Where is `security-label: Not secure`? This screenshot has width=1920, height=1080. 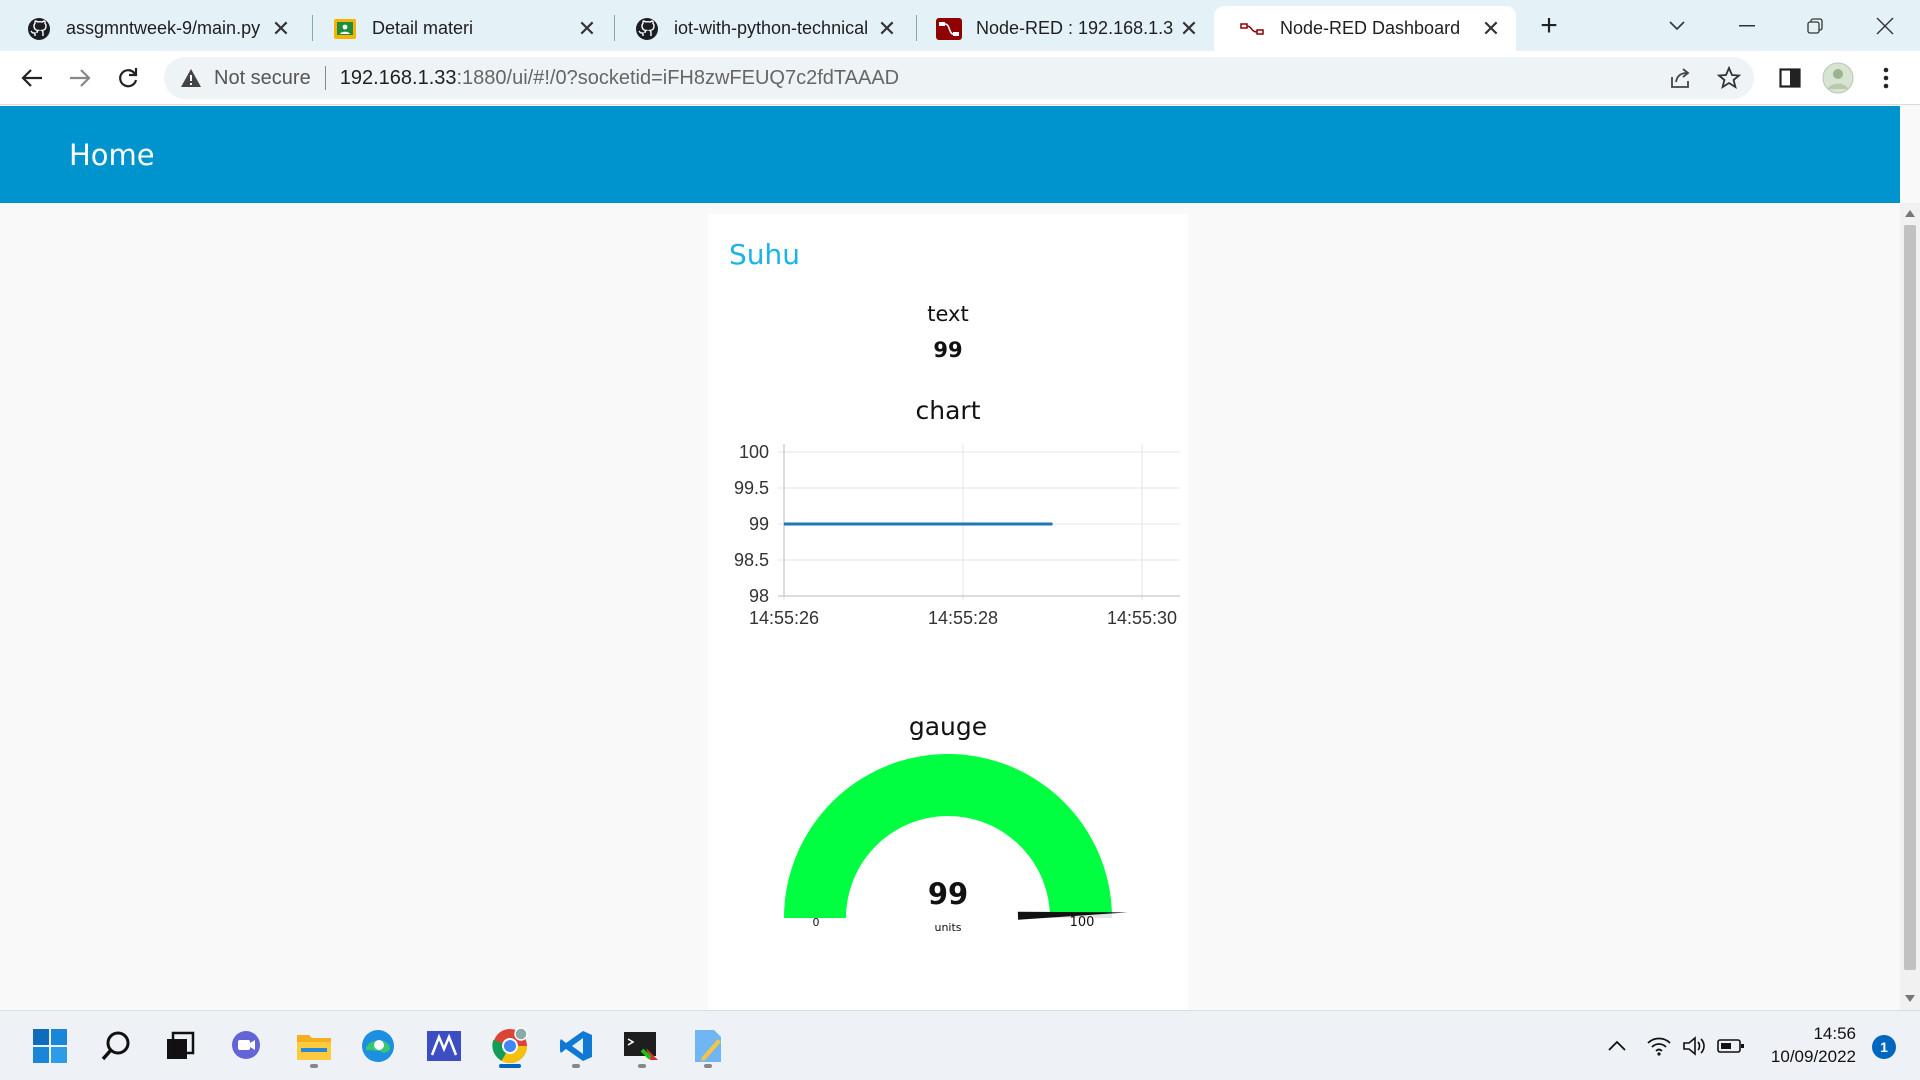
security-label: Not secure is located at coordinates (262, 78).